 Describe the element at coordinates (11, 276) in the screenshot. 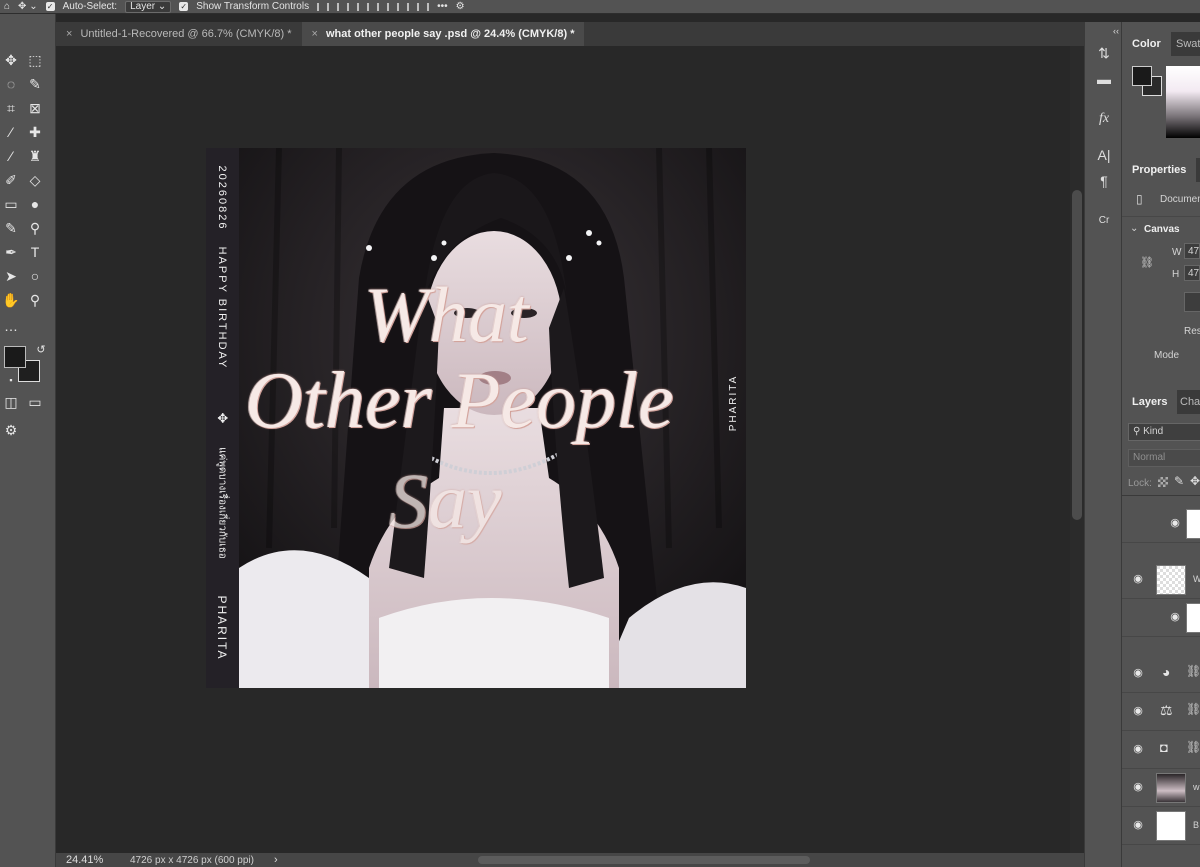

I see `path-select-tool-icon: ➤` at that location.